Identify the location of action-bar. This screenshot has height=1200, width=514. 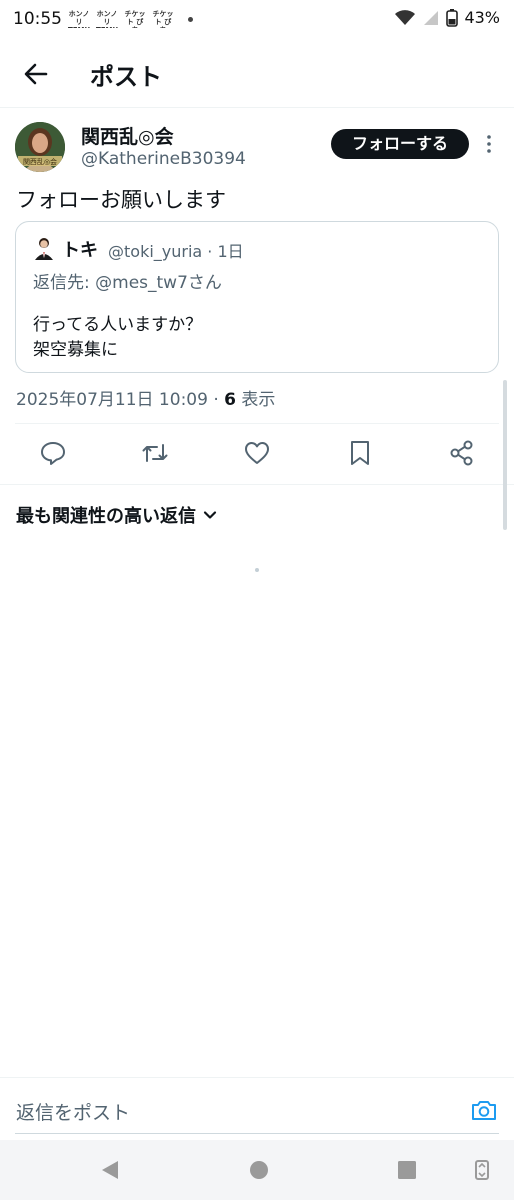
(257, 454).